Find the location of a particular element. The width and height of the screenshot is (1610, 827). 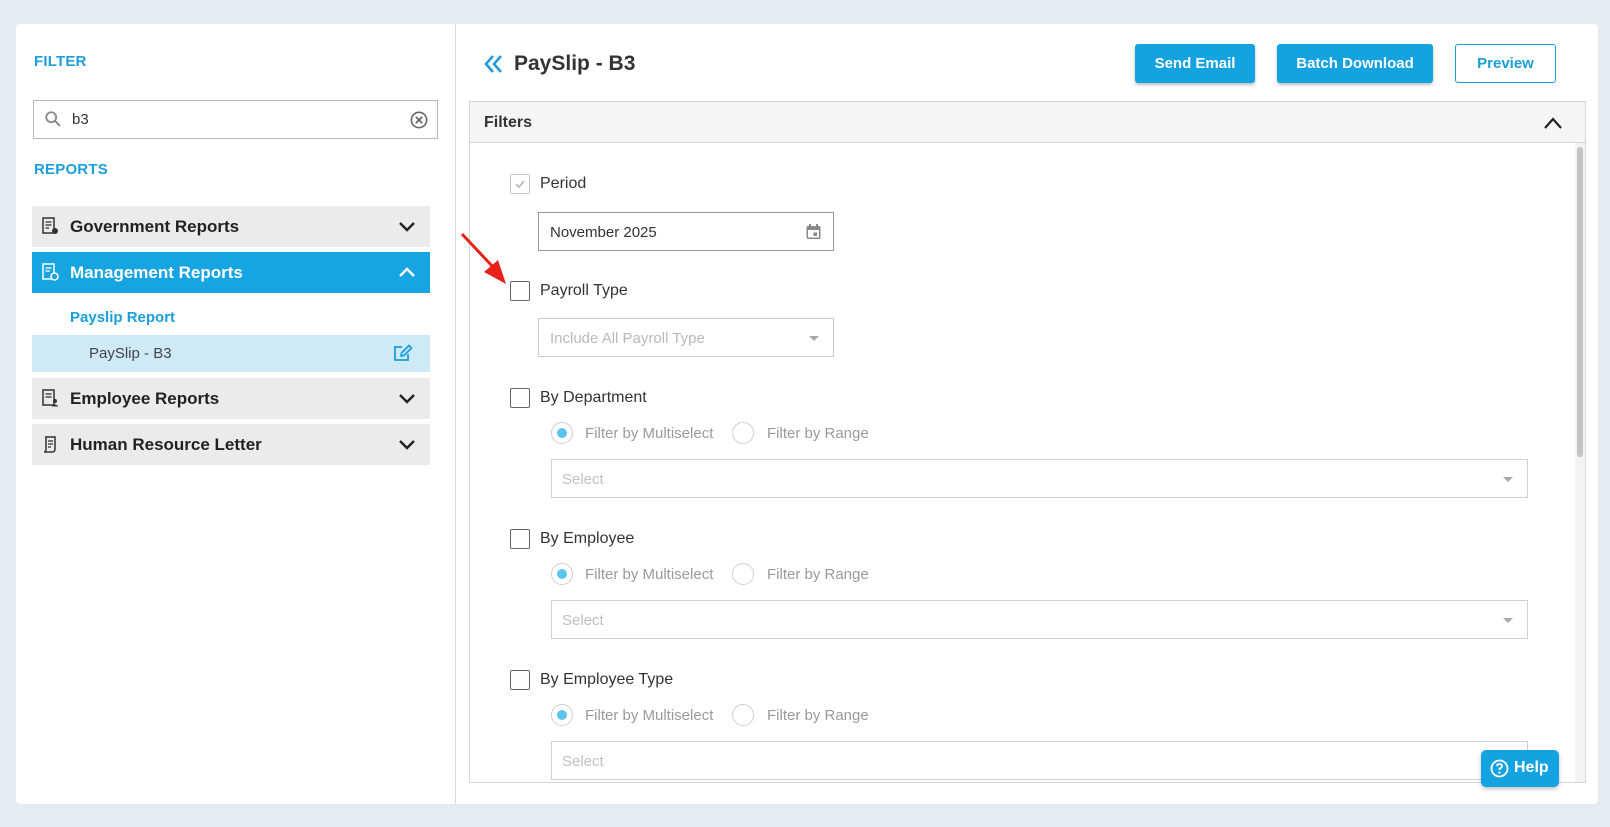

department-select: Select is located at coordinates (1039, 478).